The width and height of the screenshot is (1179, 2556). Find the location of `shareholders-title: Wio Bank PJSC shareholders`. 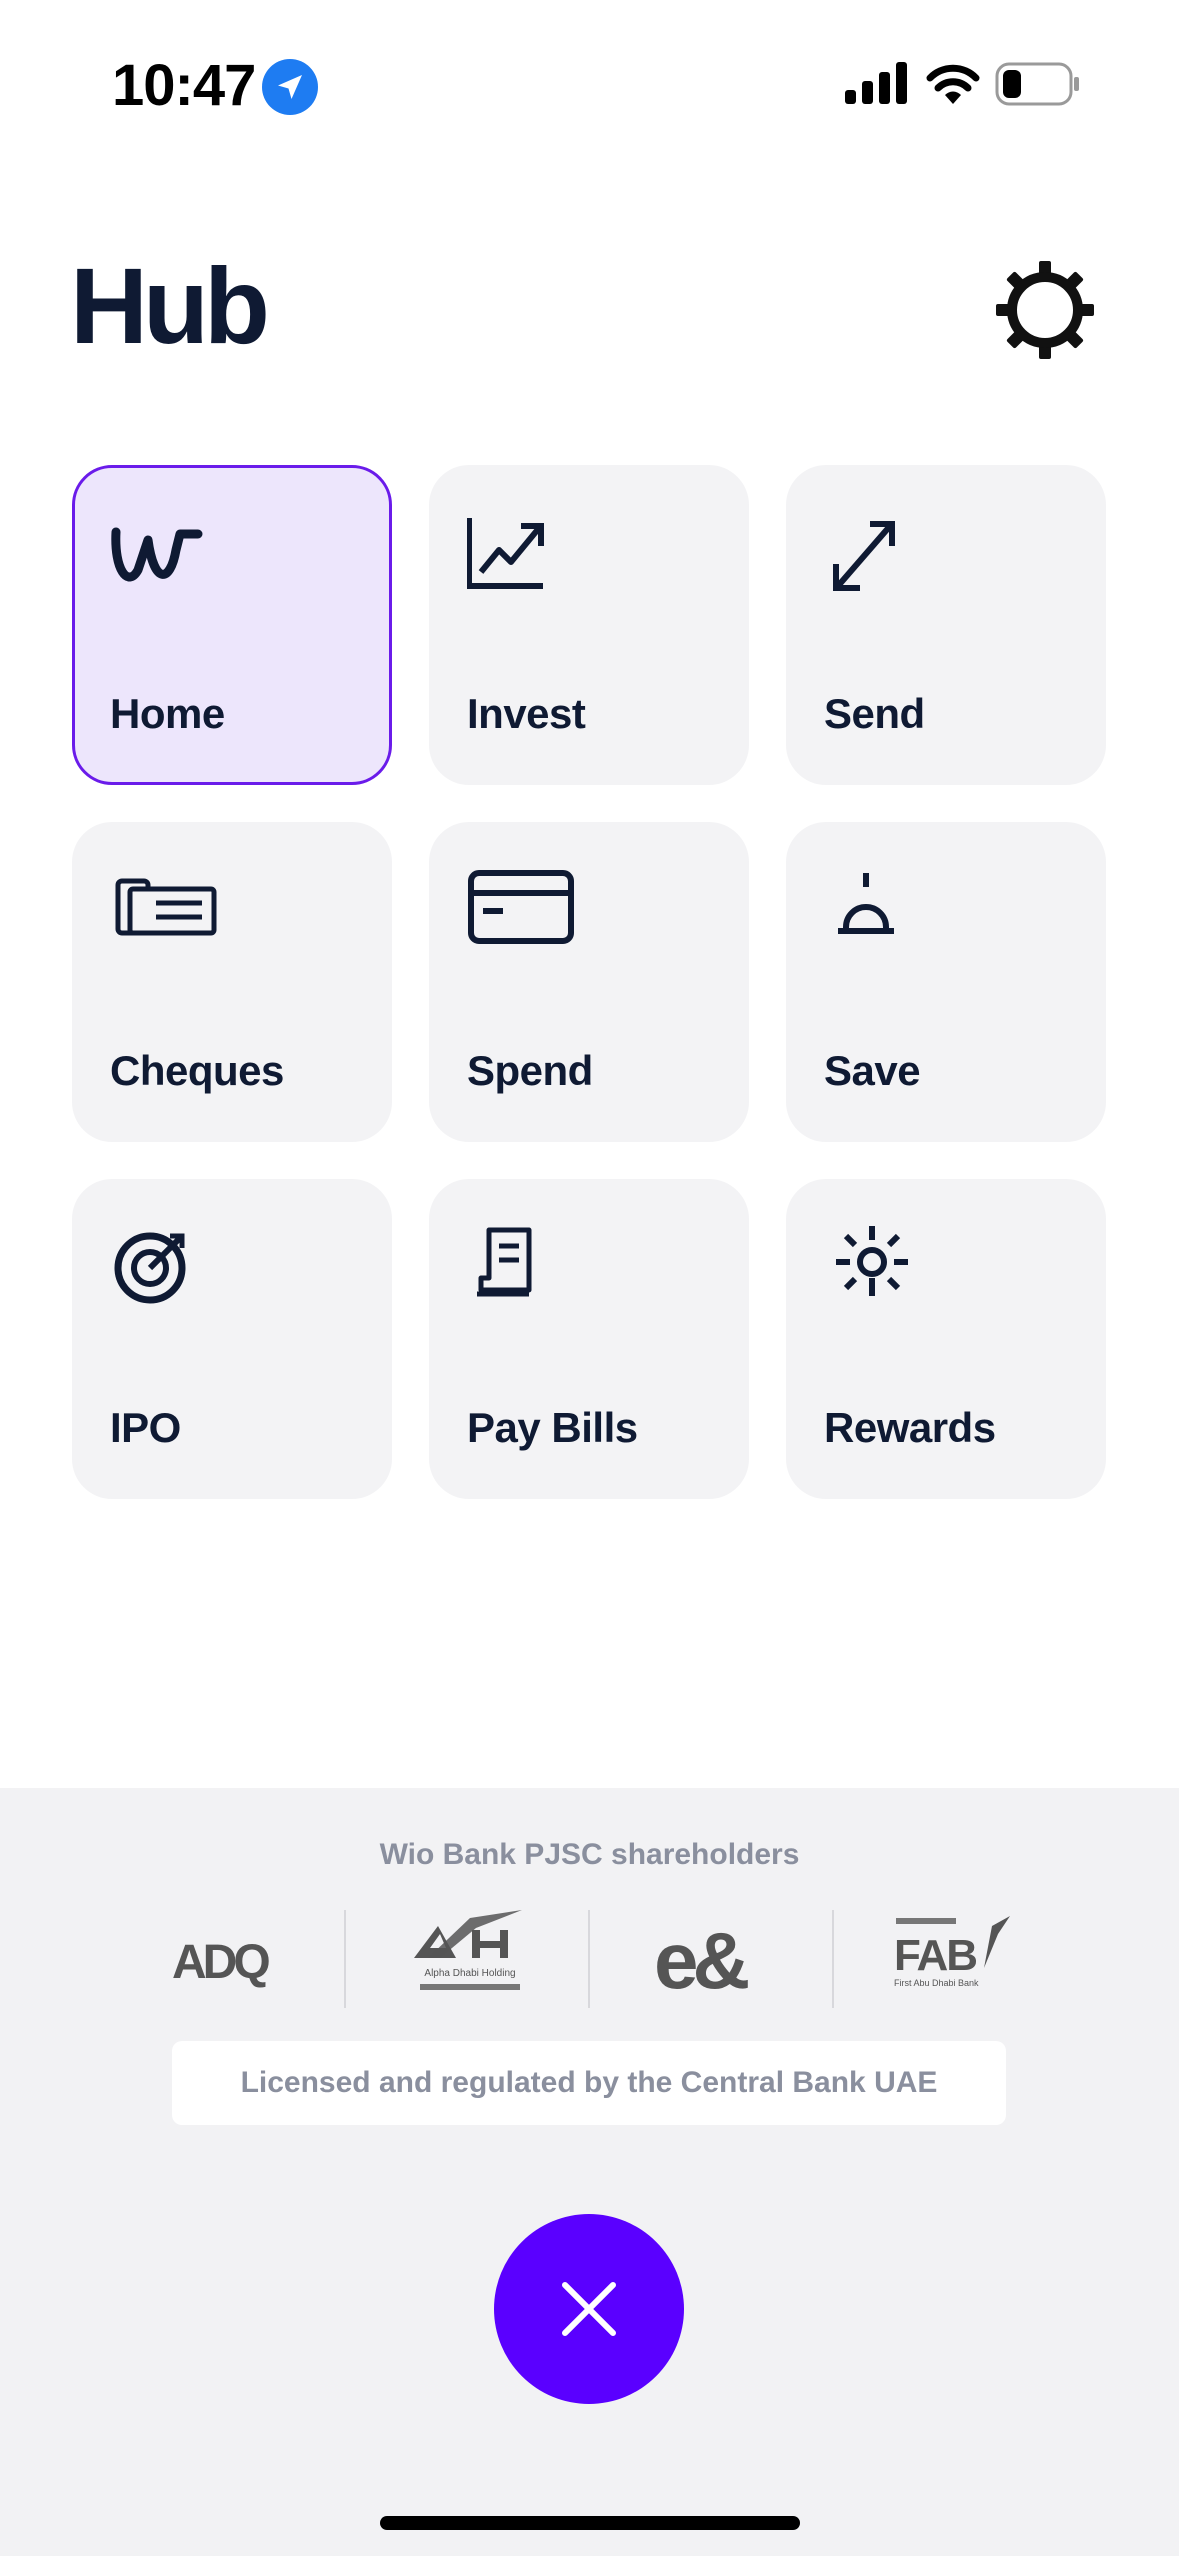

shareholders-title: Wio Bank PJSC shareholders is located at coordinates (589, 1854).